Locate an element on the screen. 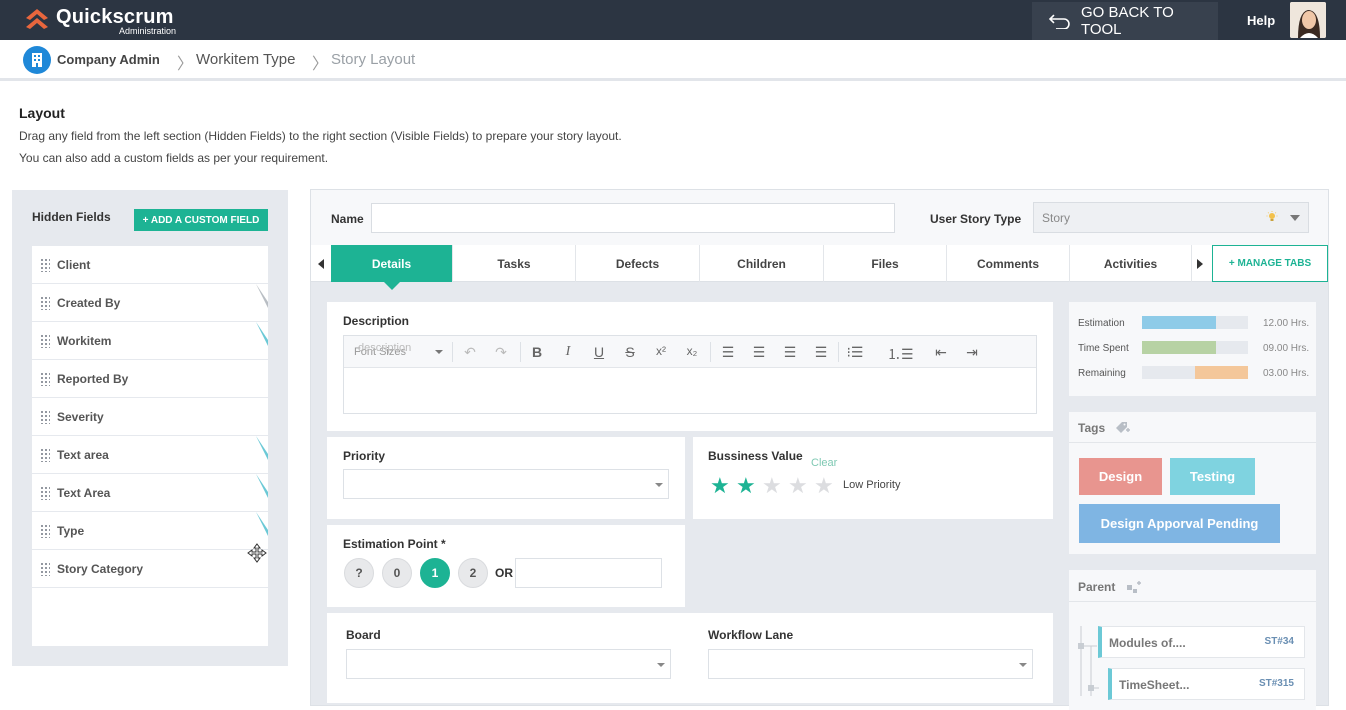 Image resolution: width=1346 pixels, height=710 pixels. hidden-field-item: Text area is located at coordinates (150, 455).